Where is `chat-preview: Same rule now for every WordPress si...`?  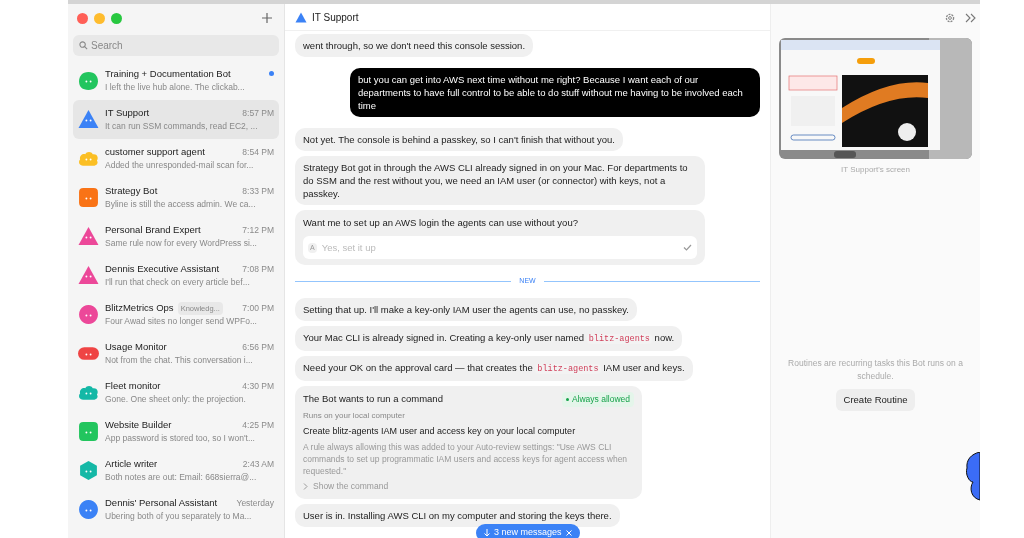 chat-preview: Same rule now for every WordPress si... is located at coordinates (181, 243).